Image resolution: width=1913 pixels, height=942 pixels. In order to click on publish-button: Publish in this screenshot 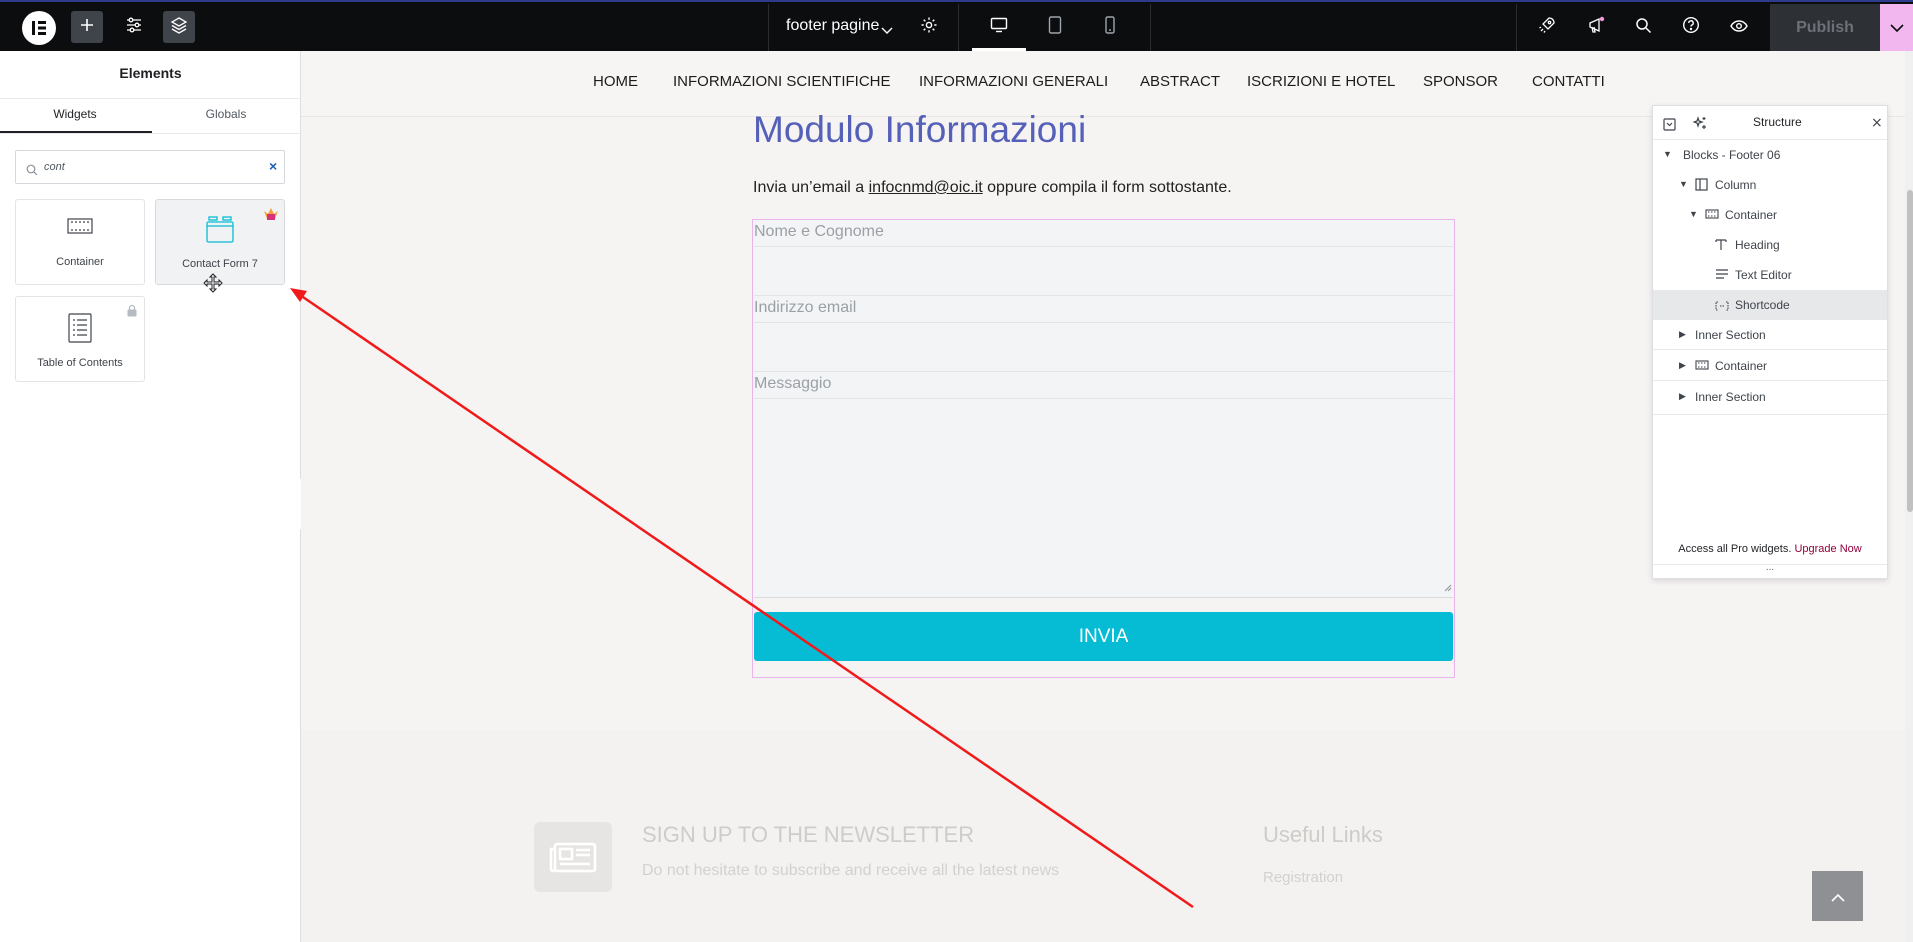, I will do `click(1825, 27)`.